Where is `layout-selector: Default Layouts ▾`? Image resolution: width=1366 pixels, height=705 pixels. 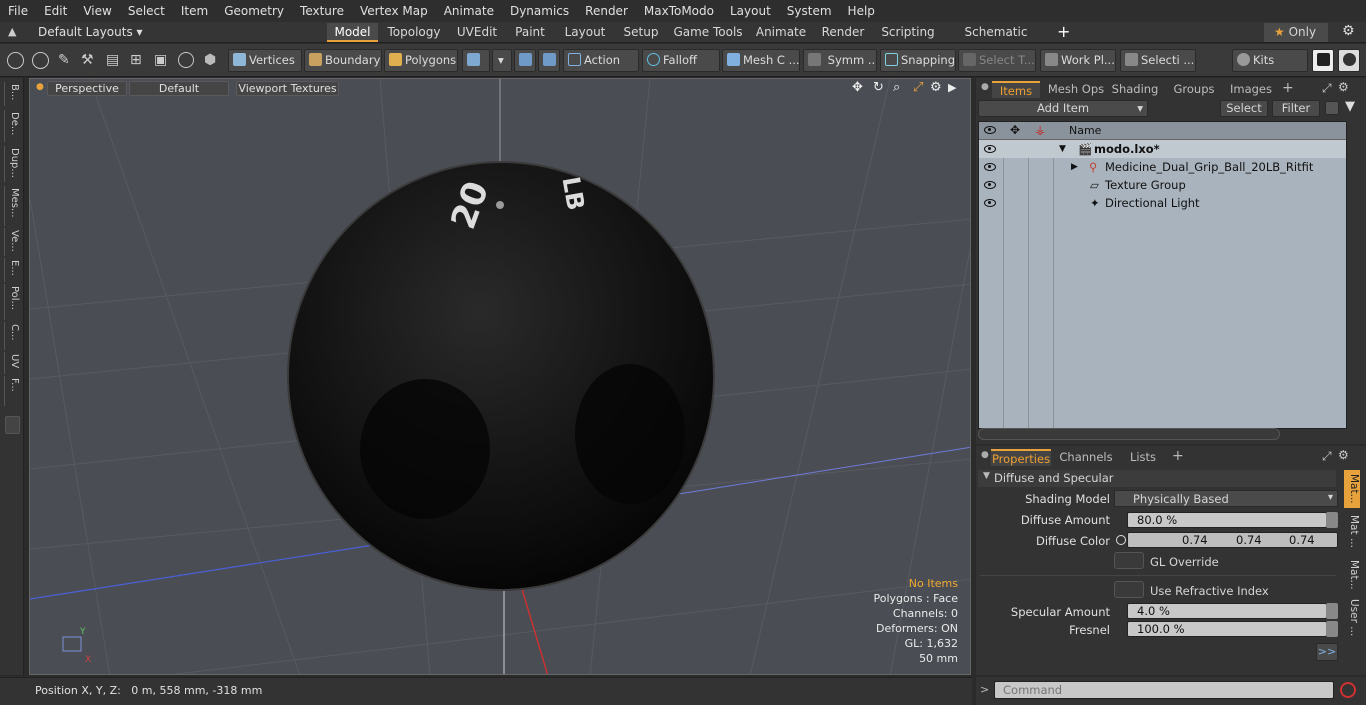 layout-selector: Default Layouts ▾ is located at coordinates (90, 32).